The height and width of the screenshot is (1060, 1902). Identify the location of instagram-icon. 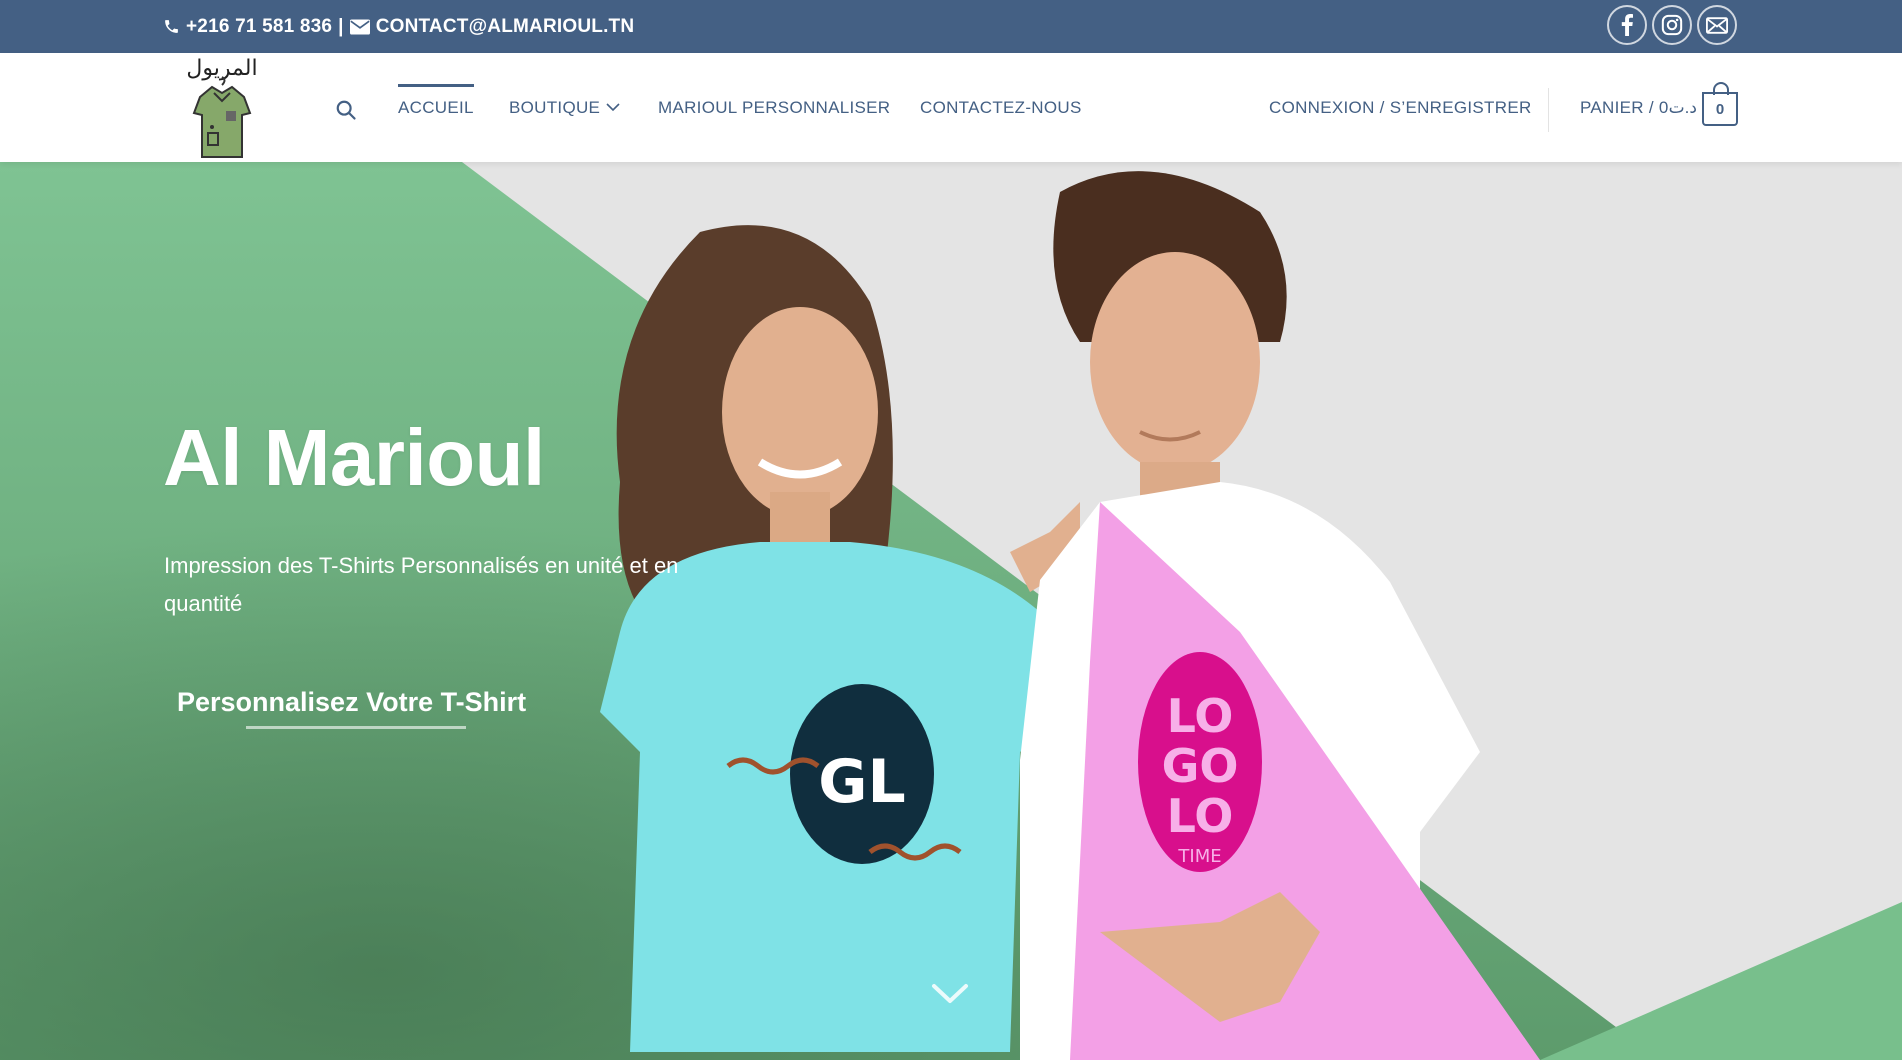
(1672, 25).